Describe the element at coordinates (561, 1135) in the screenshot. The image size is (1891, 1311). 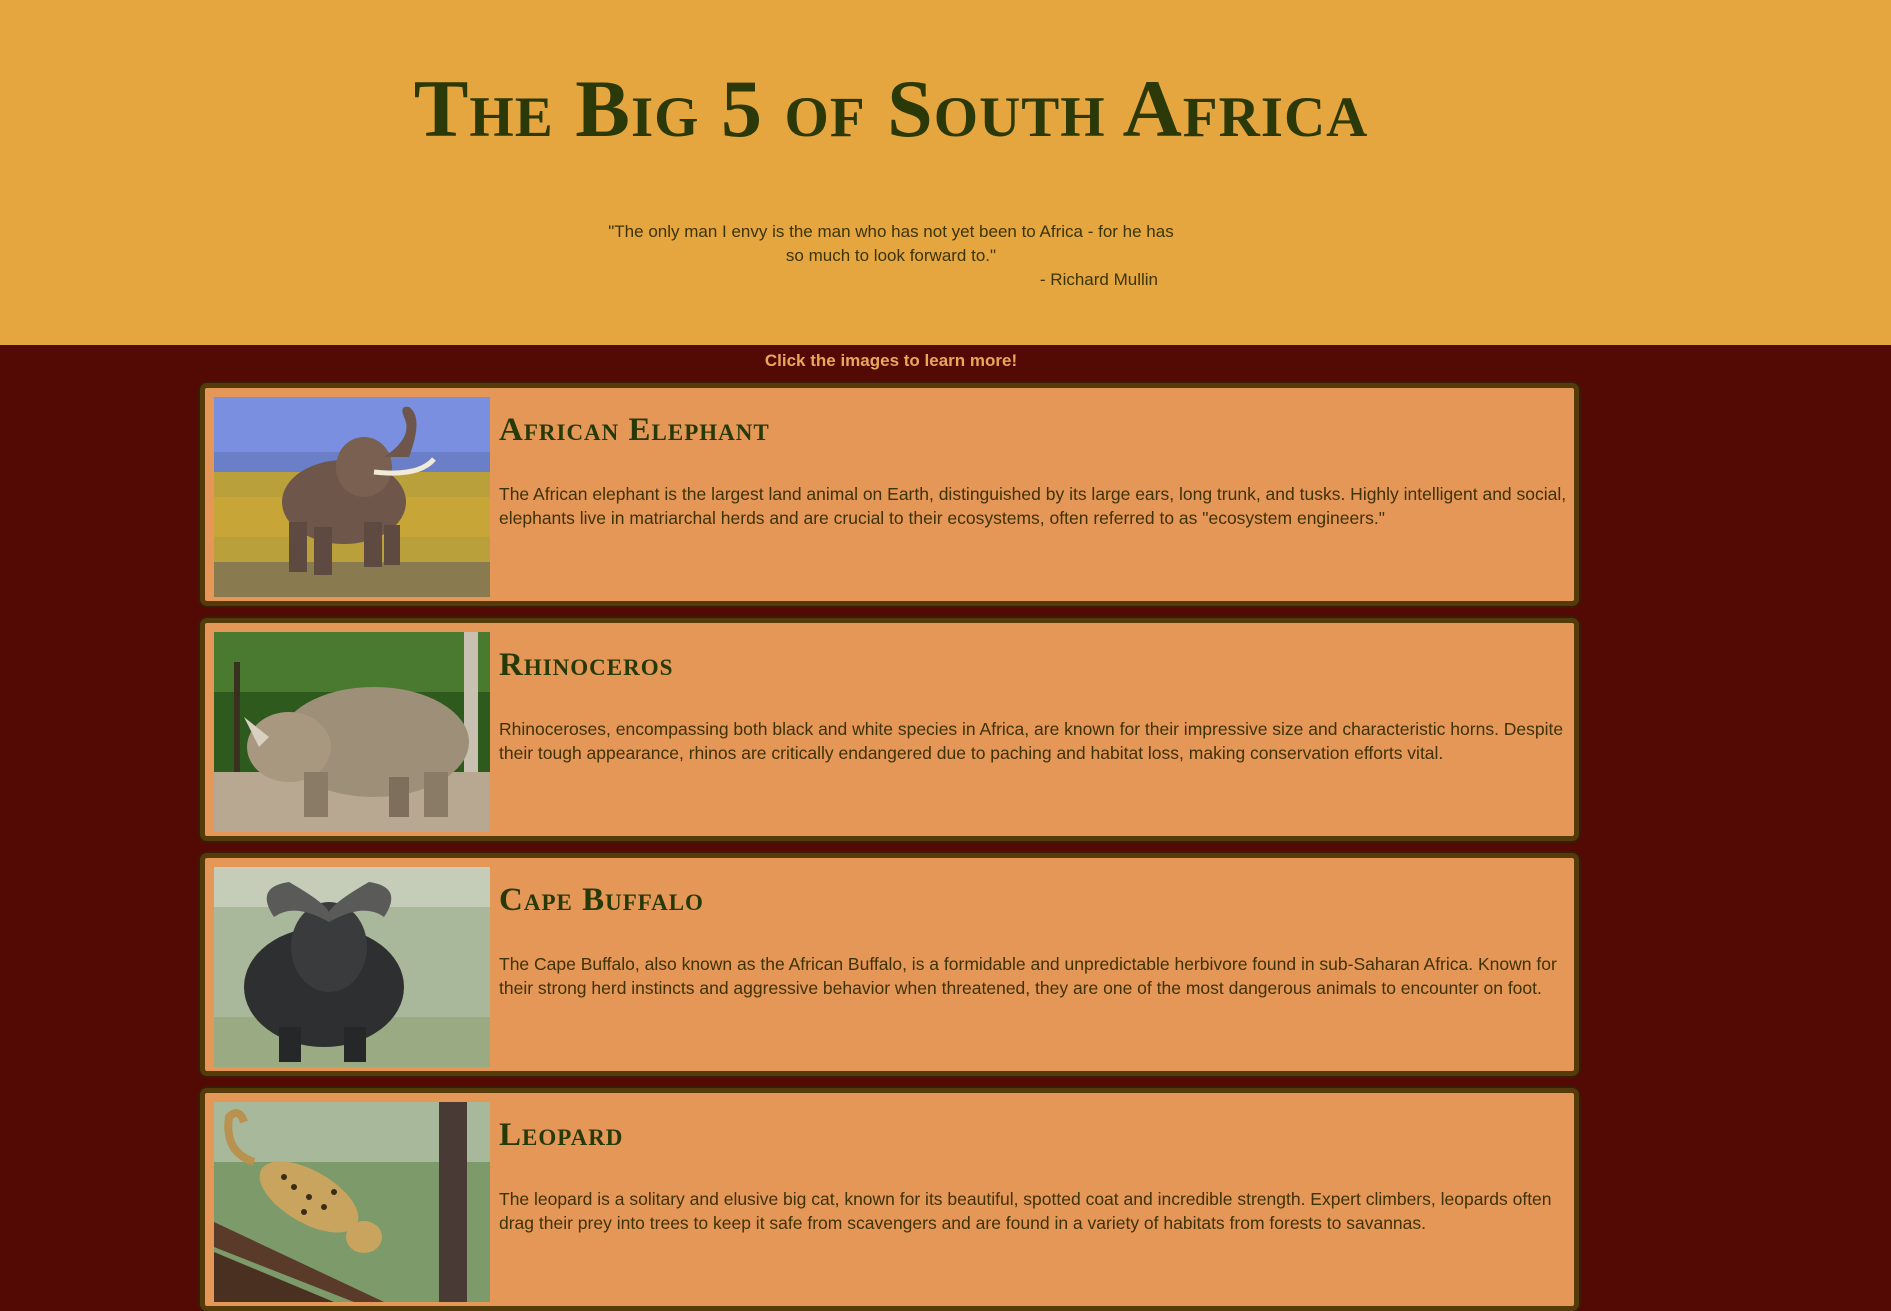
I see `animal-name: Leopard` at that location.